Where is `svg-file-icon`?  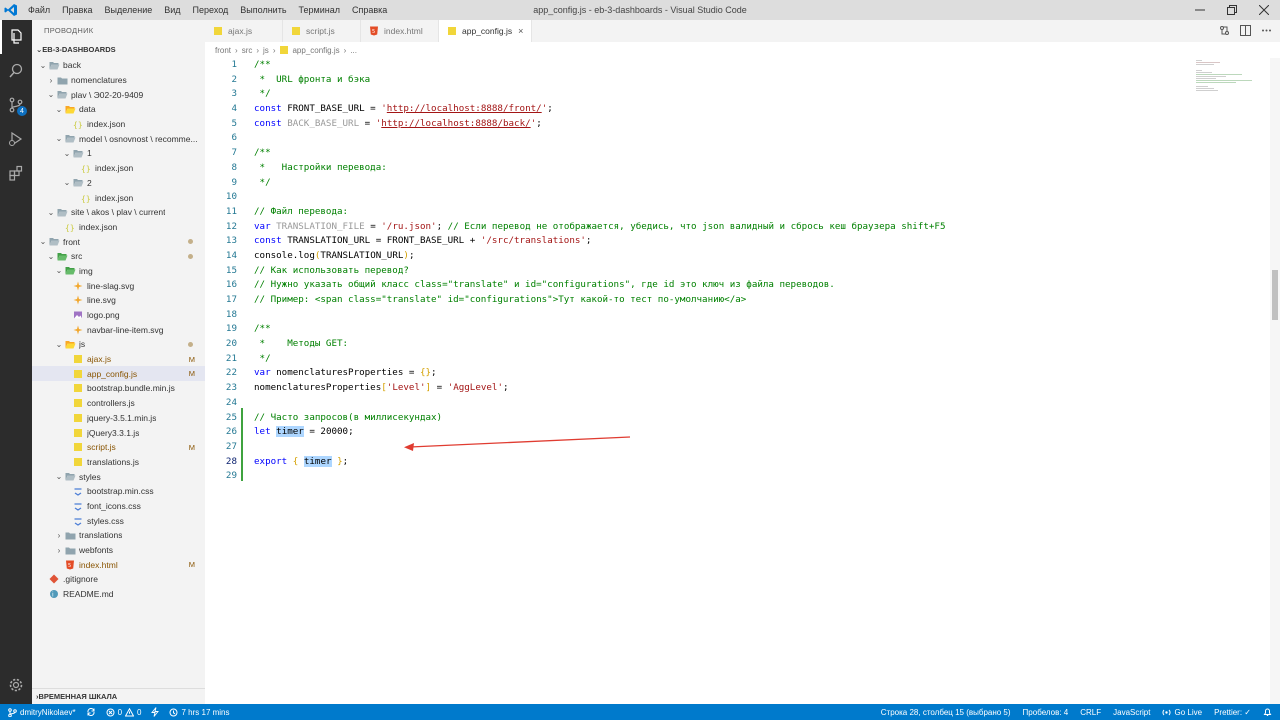
svg-file-icon is located at coordinates (78, 330).